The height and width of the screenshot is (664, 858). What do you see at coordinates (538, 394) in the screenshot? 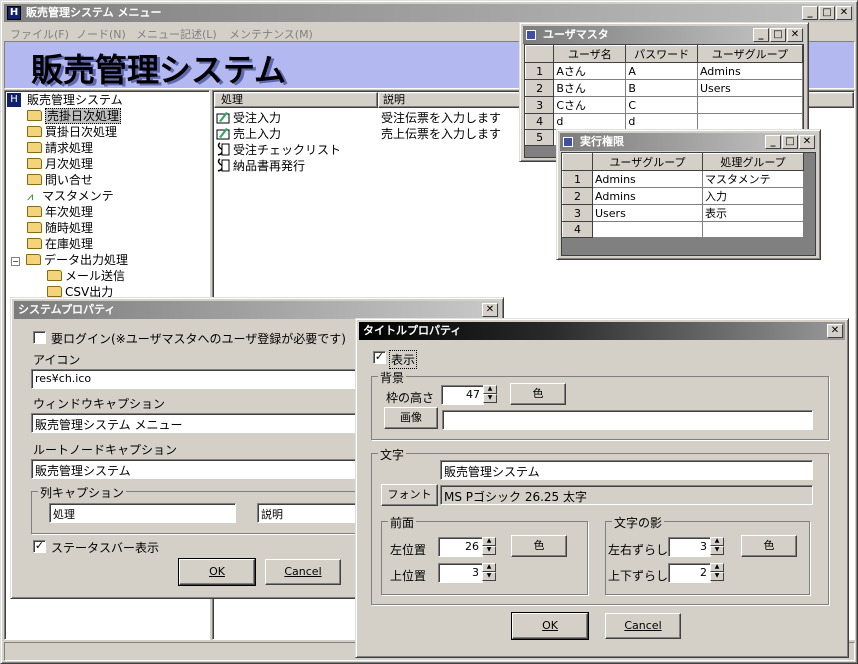
I see `background-color-button: 色` at bounding box center [538, 394].